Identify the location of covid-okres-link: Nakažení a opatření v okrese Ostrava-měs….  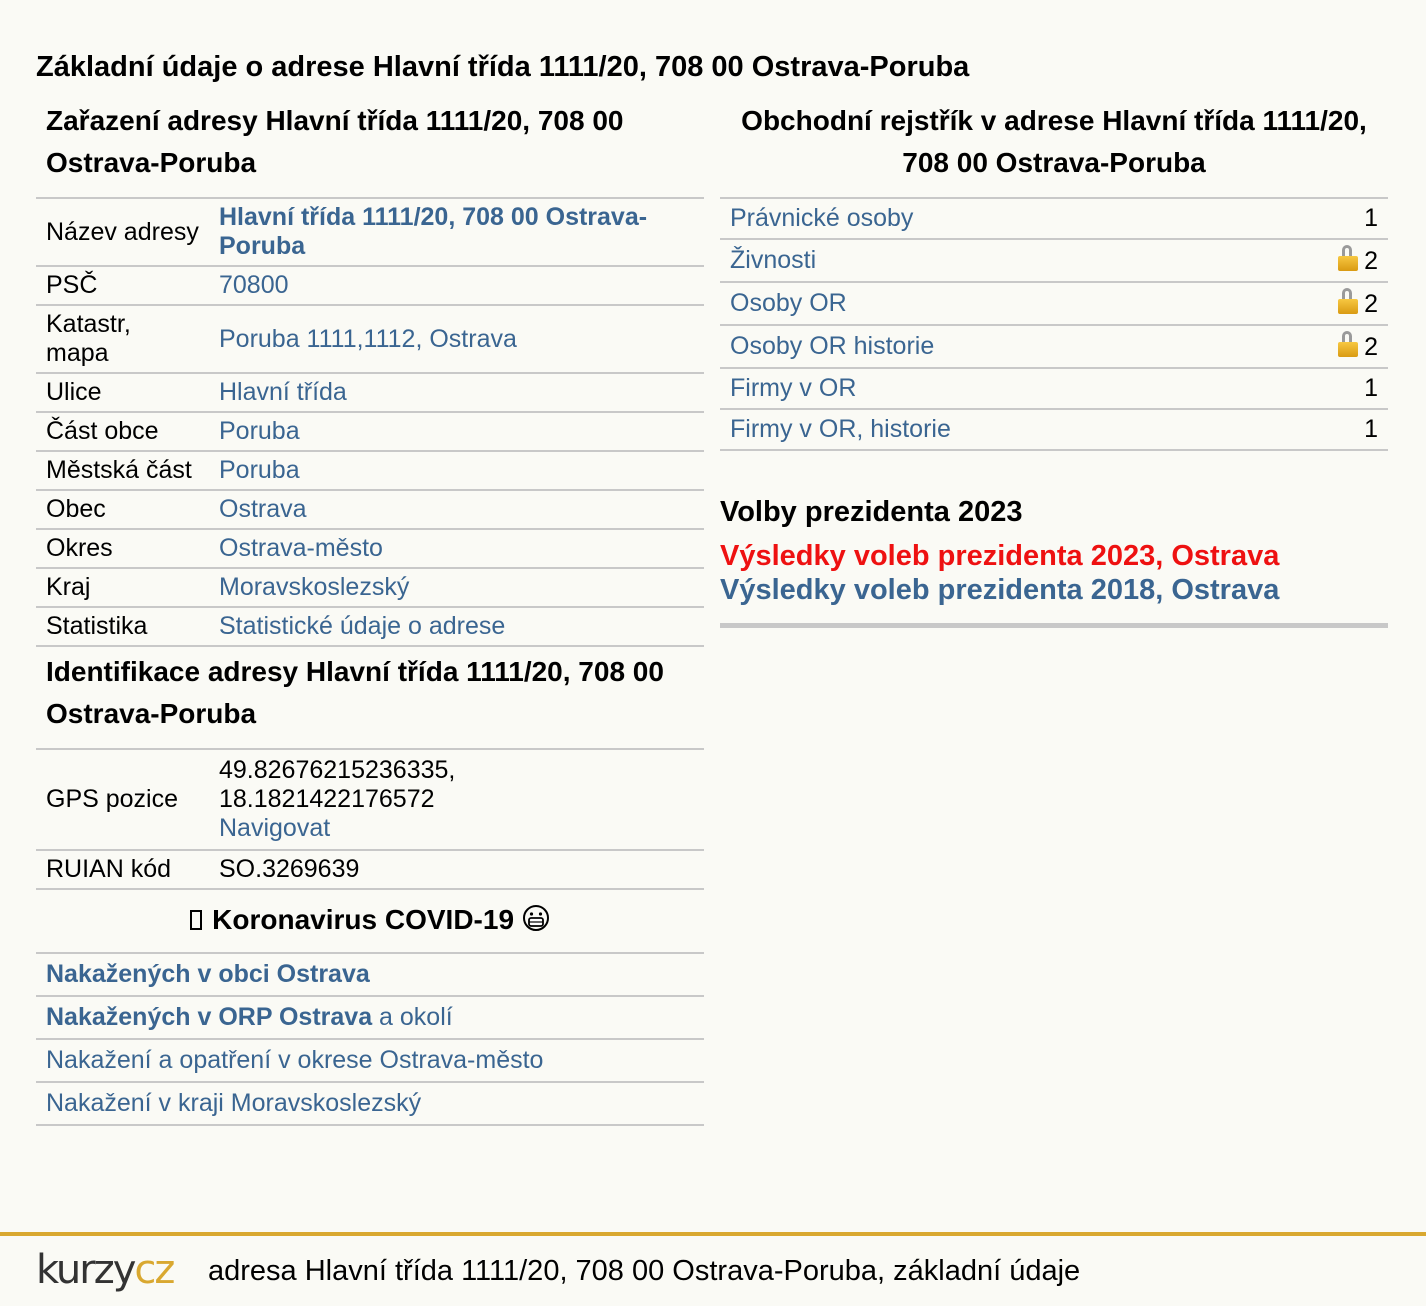
(294, 1060).